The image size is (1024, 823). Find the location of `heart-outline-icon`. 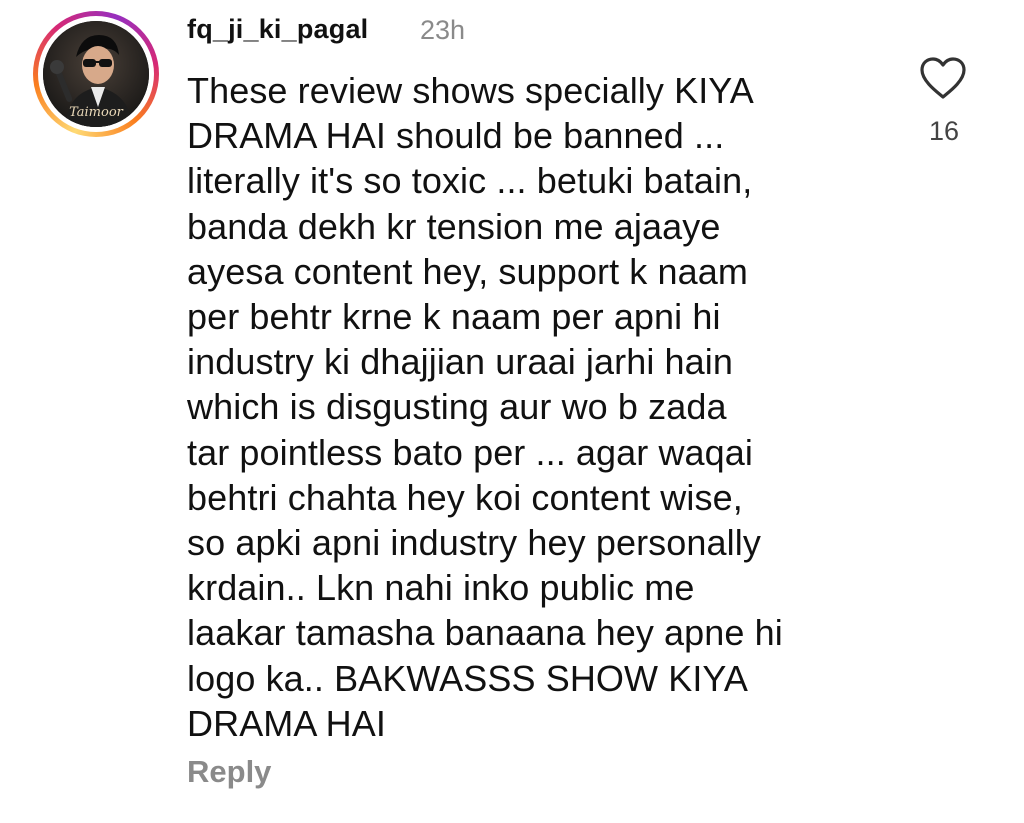

heart-outline-icon is located at coordinates (943, 78).